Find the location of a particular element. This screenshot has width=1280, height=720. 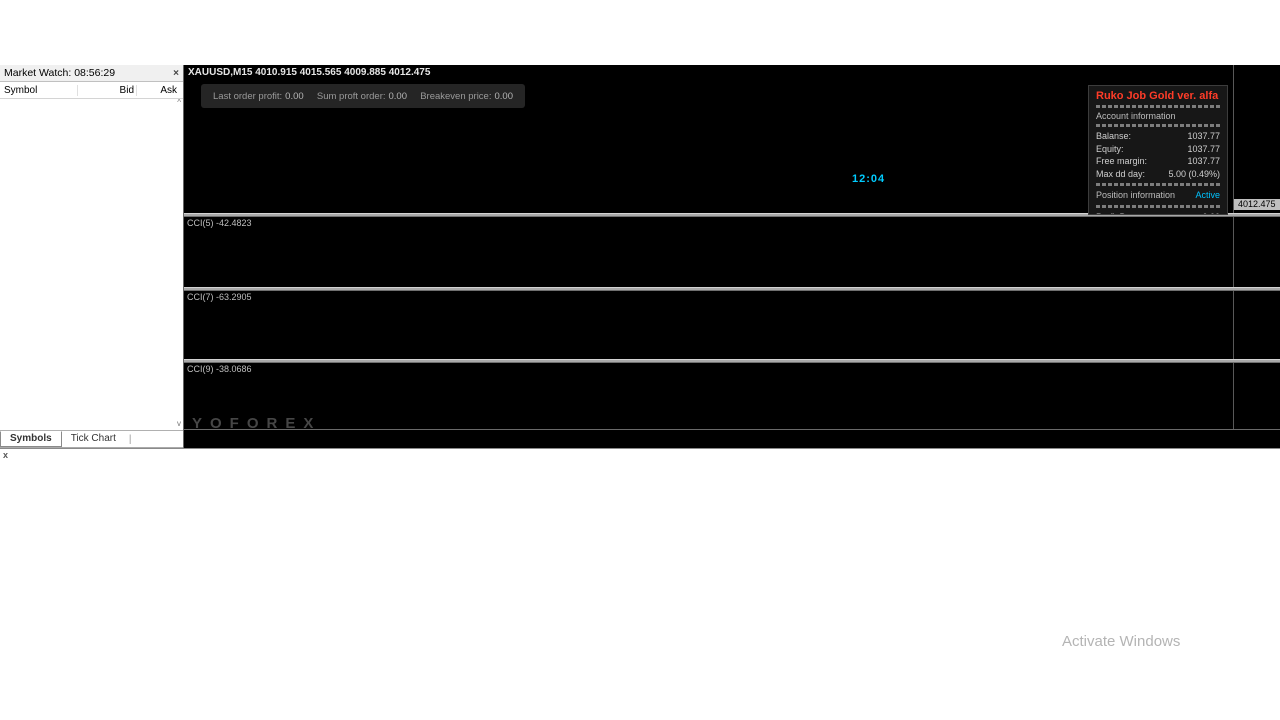

ea-section-account: Account information is located at coordinates (1136, 116).